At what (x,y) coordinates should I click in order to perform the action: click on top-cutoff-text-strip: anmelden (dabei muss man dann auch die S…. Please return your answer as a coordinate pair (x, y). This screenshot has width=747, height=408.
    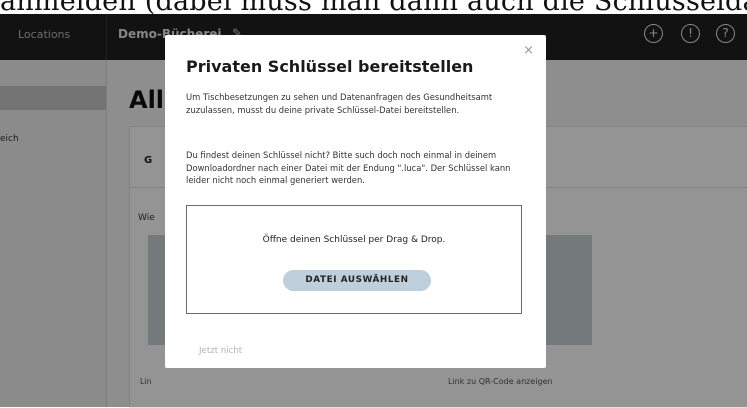
    Looking at the image, I should click on (373, 7).